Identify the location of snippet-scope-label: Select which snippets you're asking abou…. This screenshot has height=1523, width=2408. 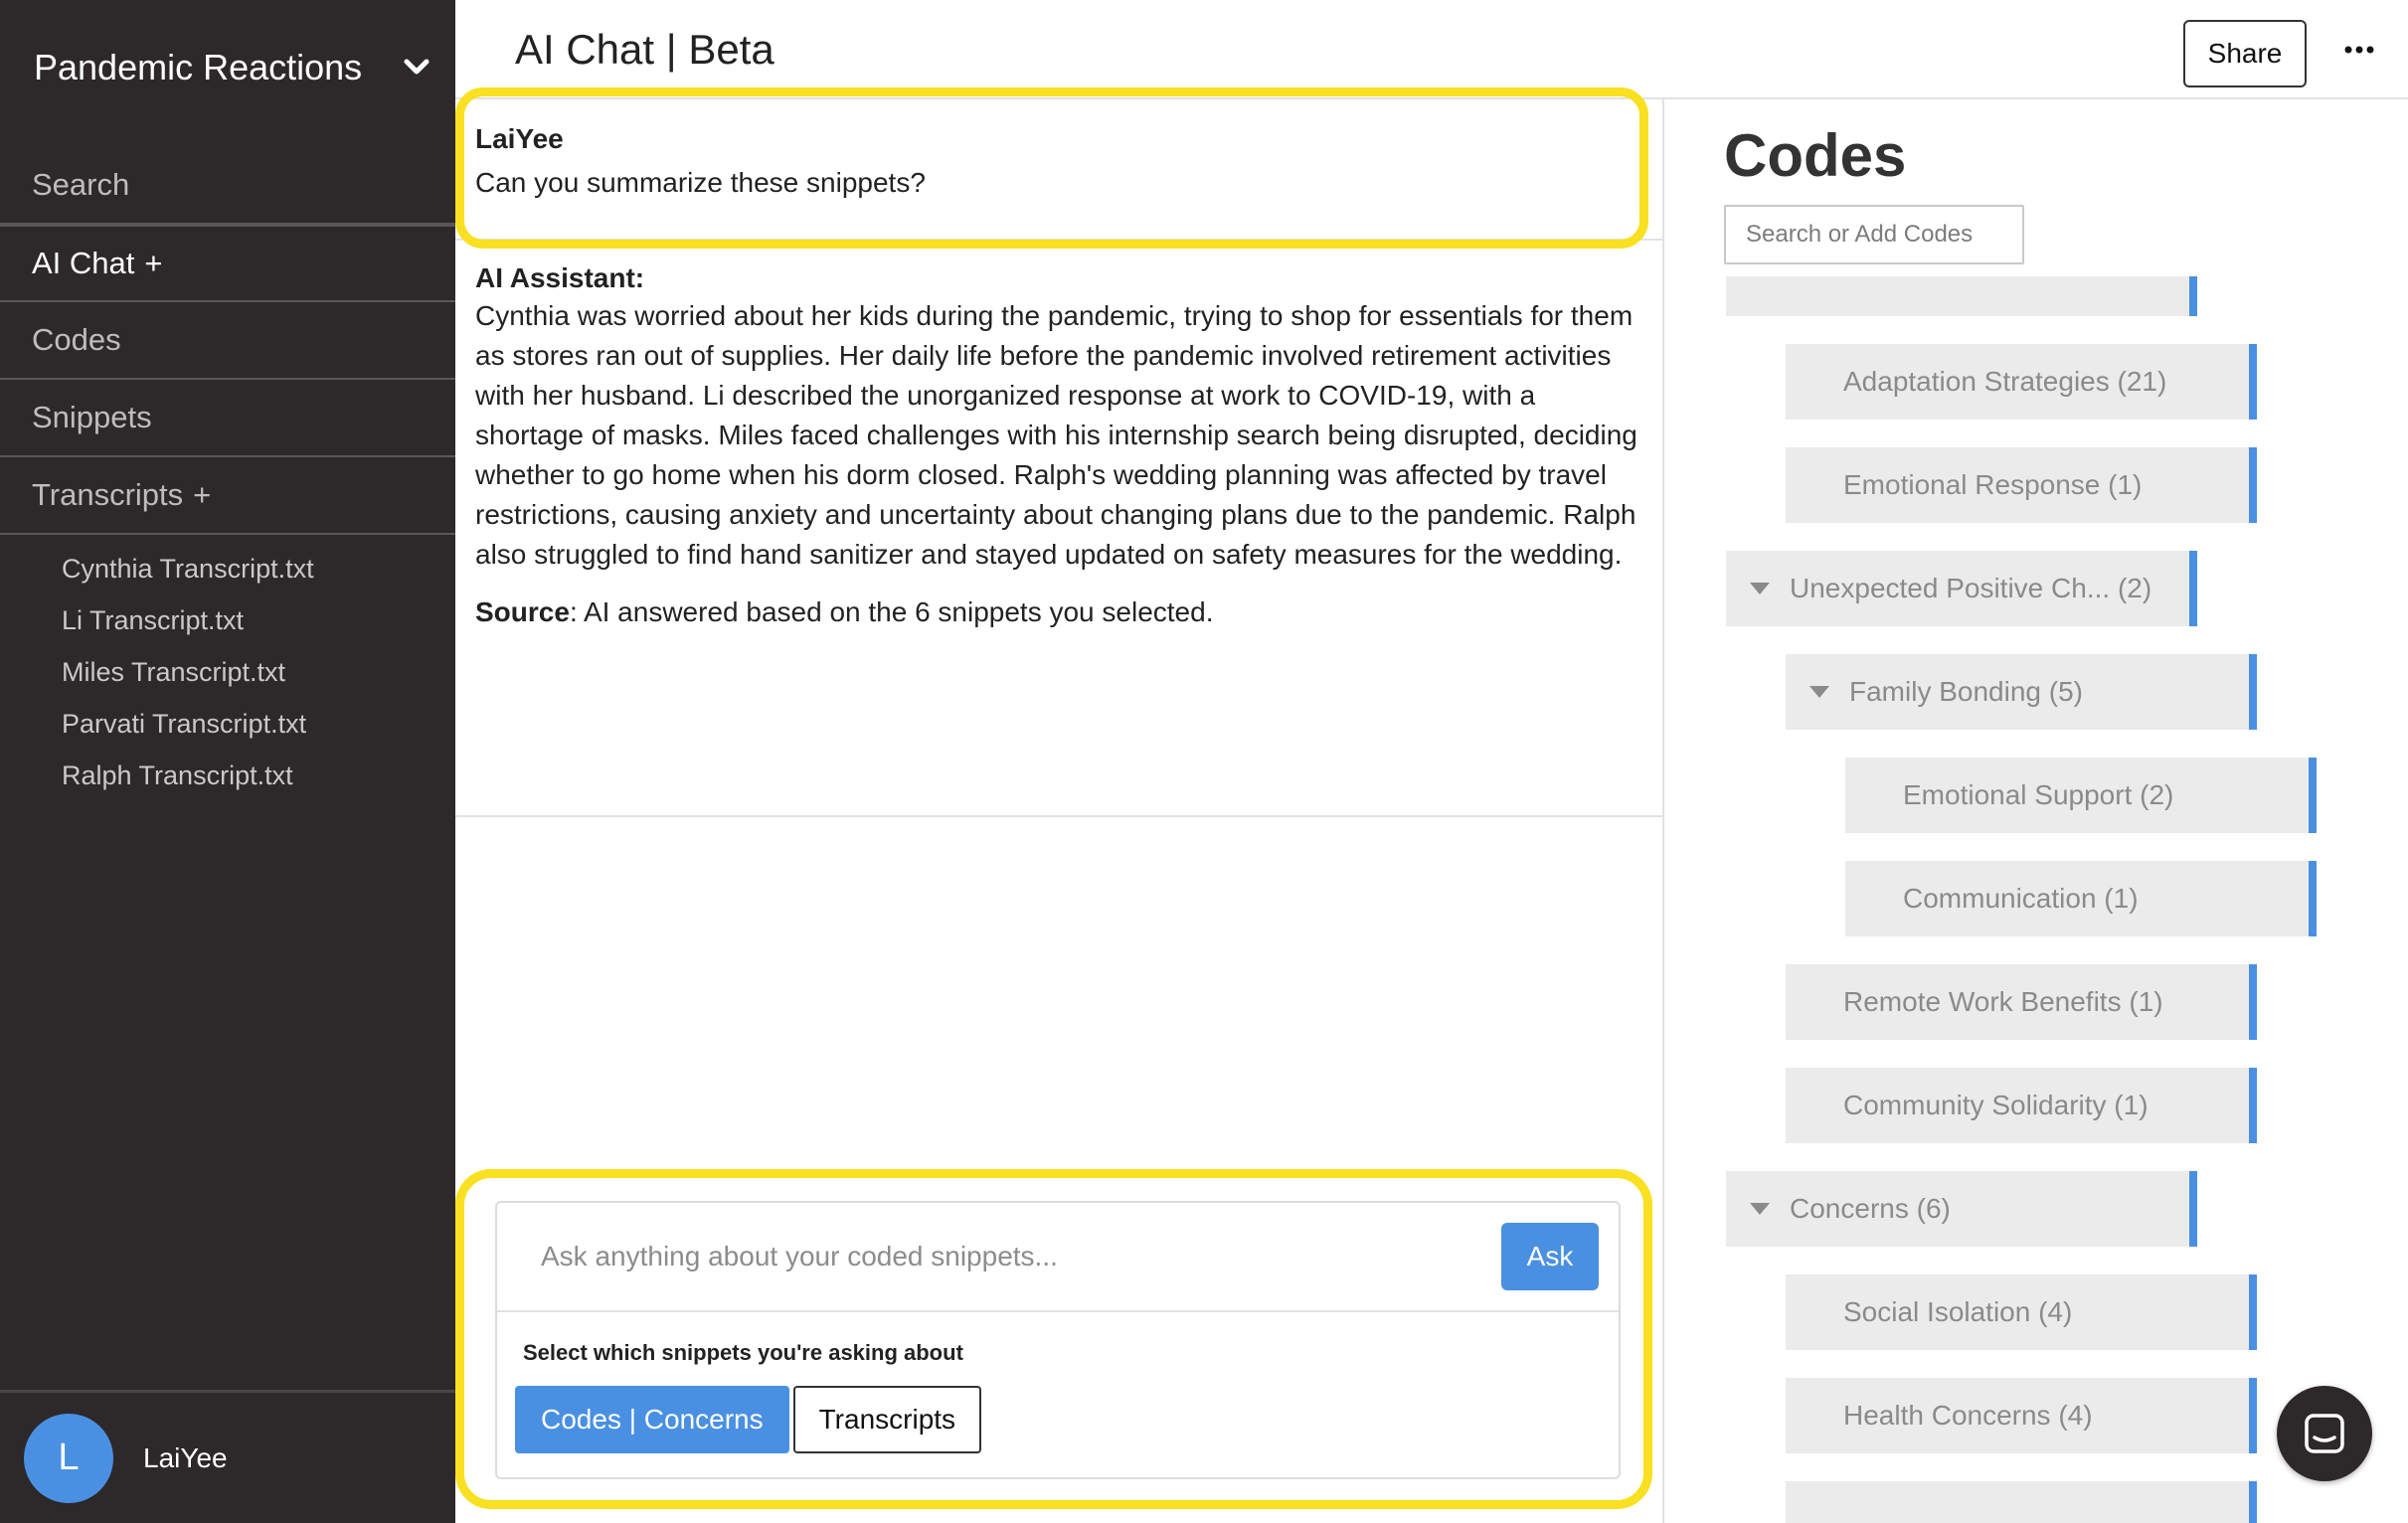
(743, 1352).